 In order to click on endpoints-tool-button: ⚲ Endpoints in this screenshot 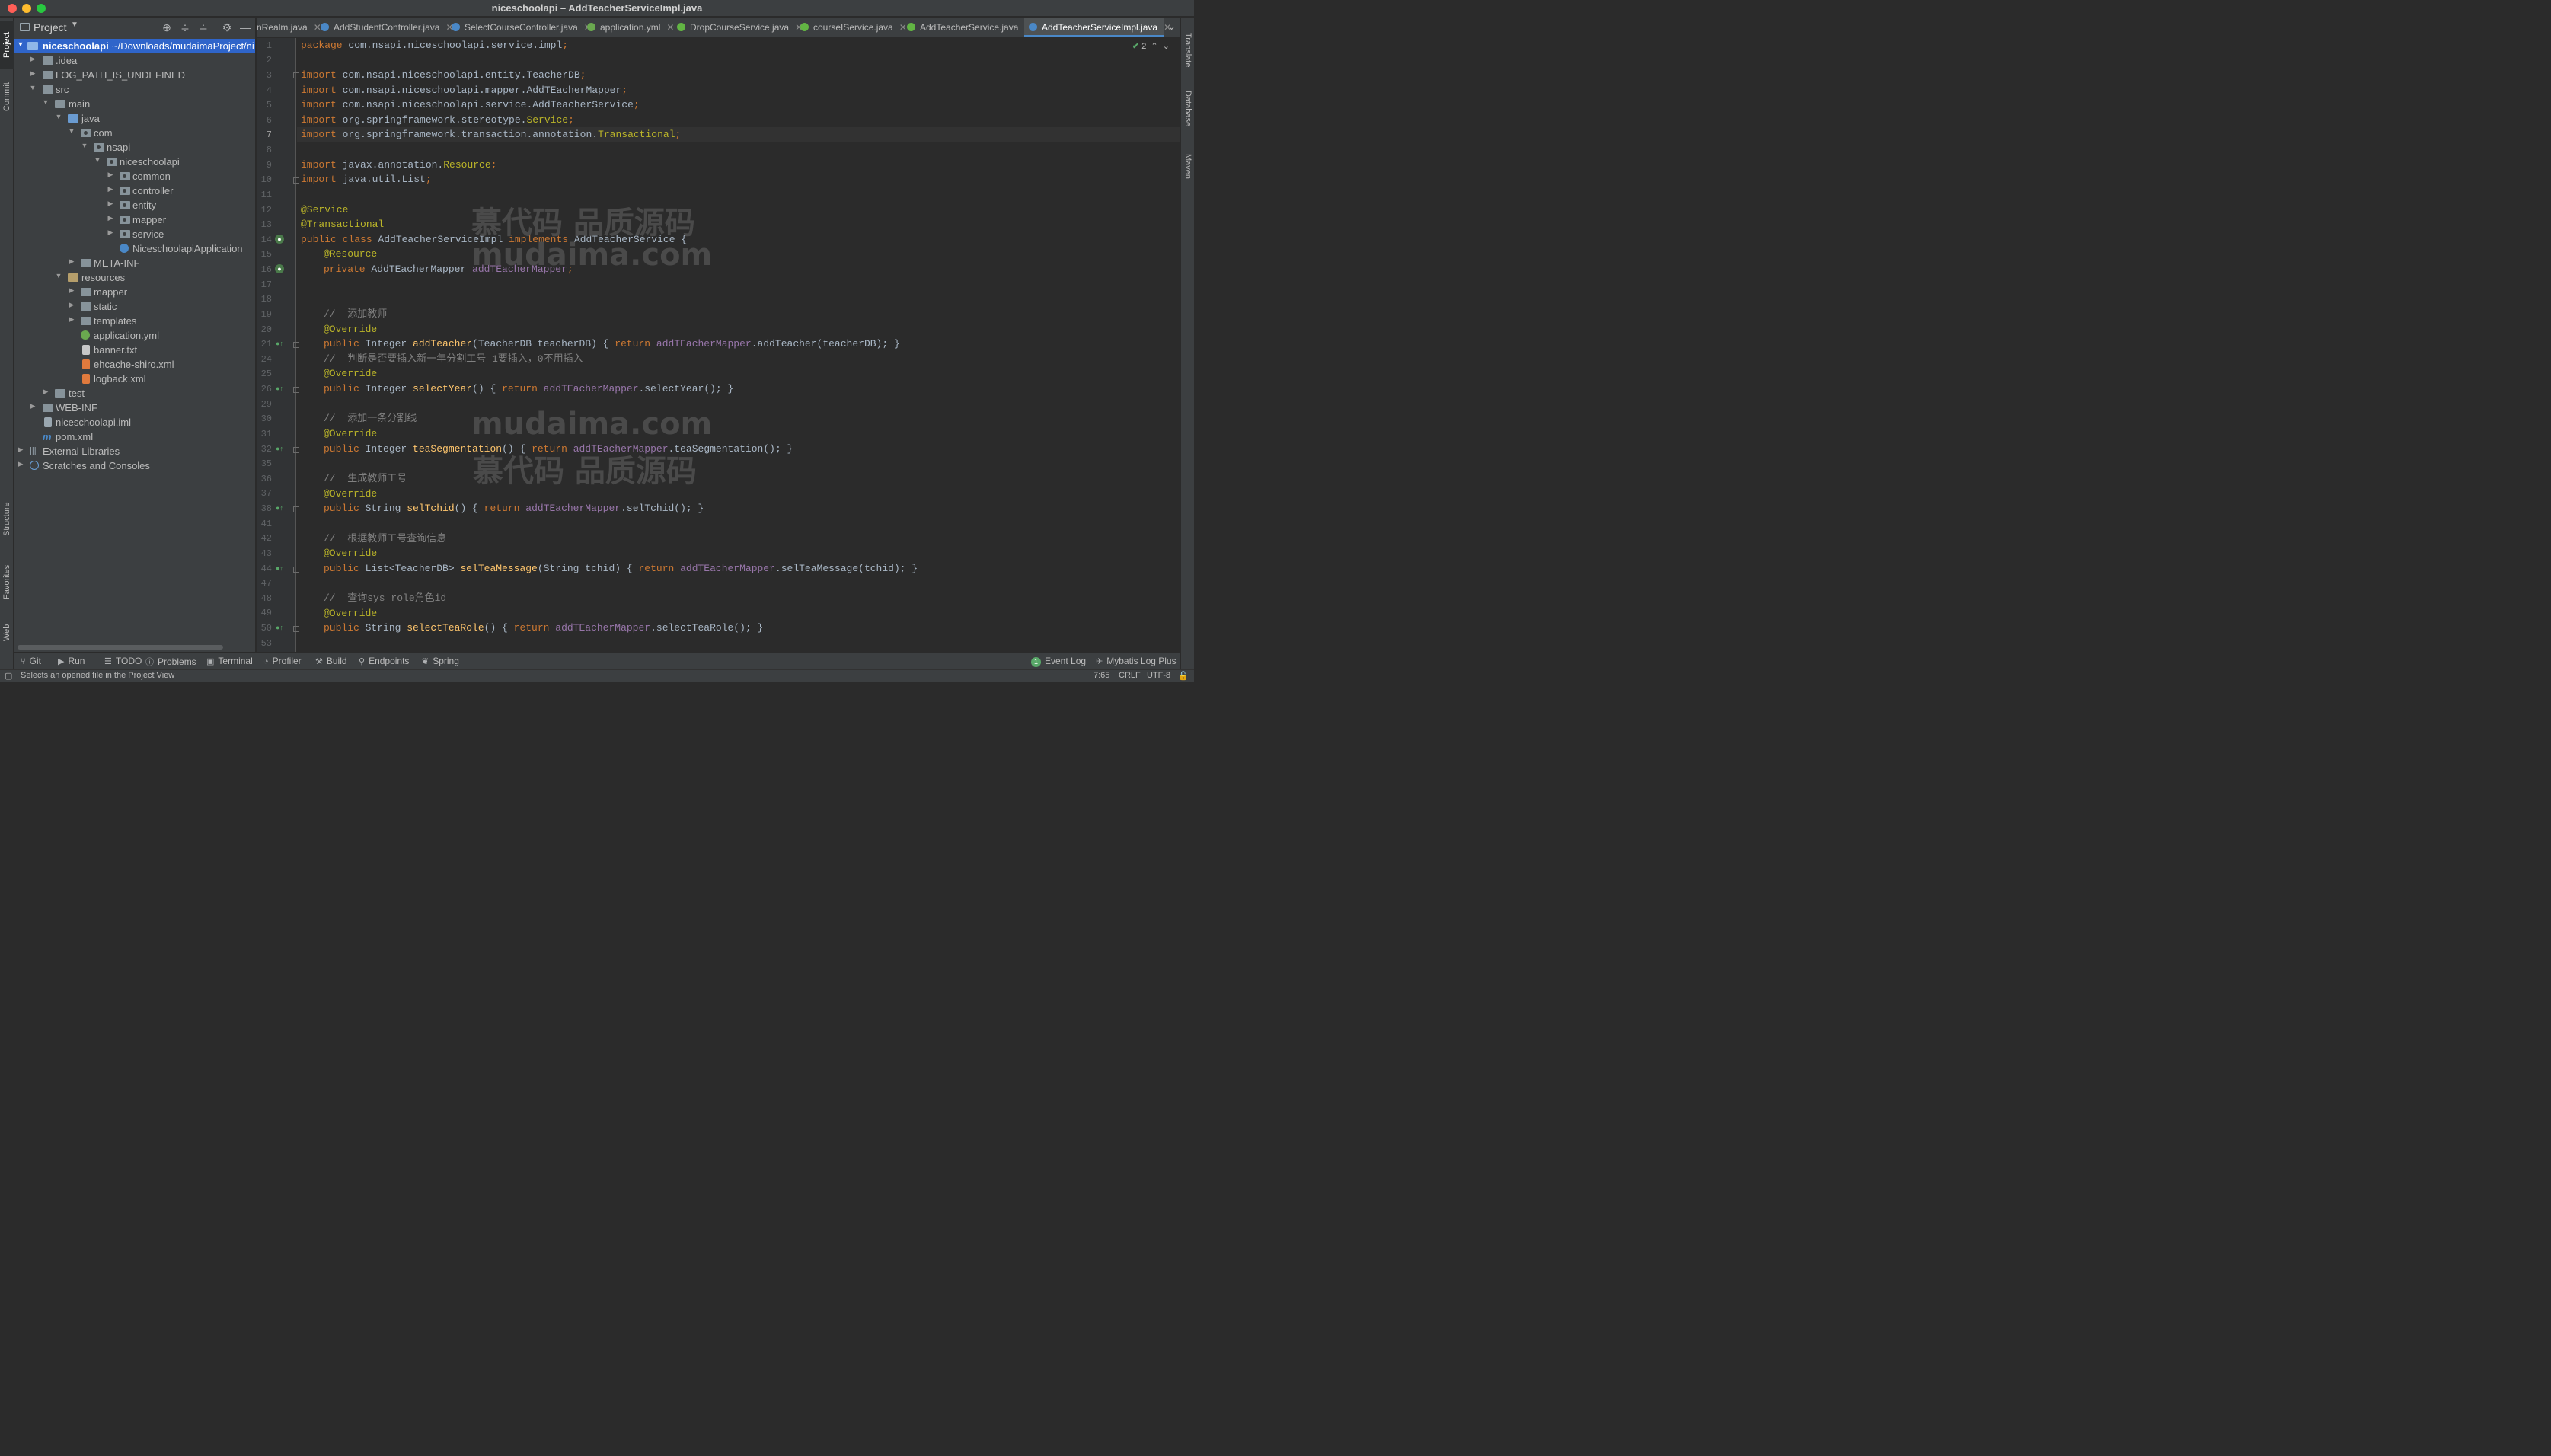, I will do `click(384, 661)`.